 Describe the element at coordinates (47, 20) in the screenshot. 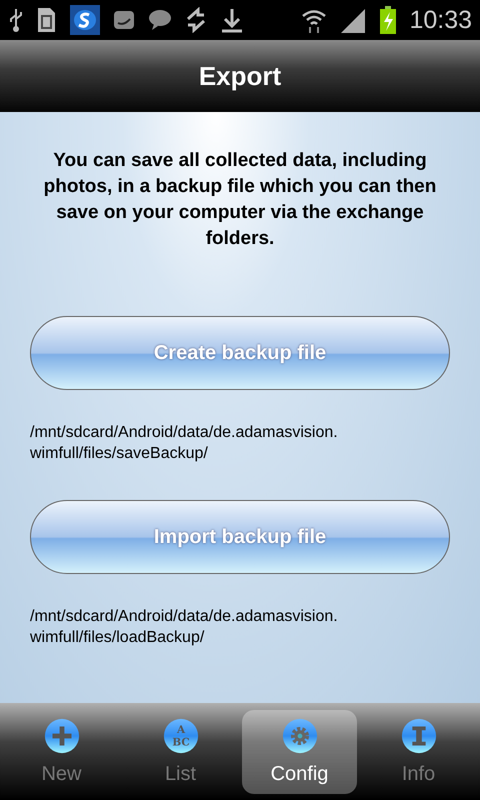

I see `sim-card-icon` at that location.